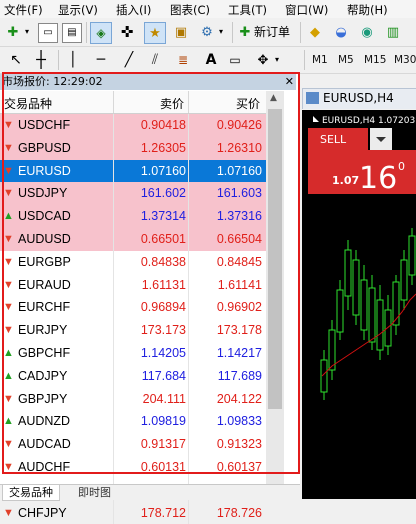  What do you see at coordinates (73, 60) in the screenshot?
I see `vertical-line-icon: │` at bounding box center [73, 60].